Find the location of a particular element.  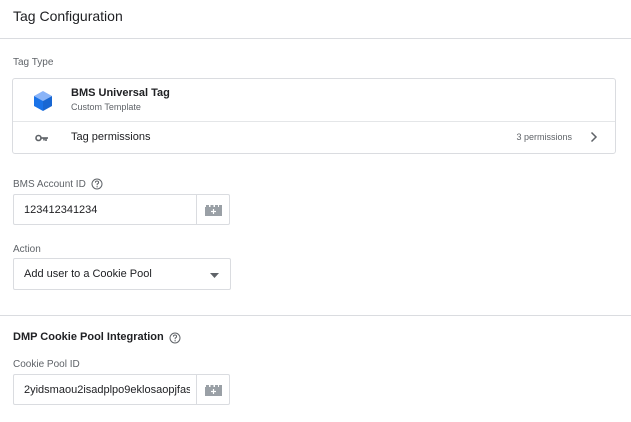

cookie-pool-id-label: Cookie Pool ID is located at coordinates (46, 364).